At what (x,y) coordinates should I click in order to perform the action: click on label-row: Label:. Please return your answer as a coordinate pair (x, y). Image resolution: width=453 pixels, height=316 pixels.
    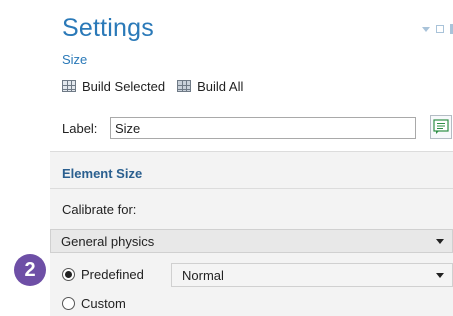
    Looking at the image, I should click on (239, 128).